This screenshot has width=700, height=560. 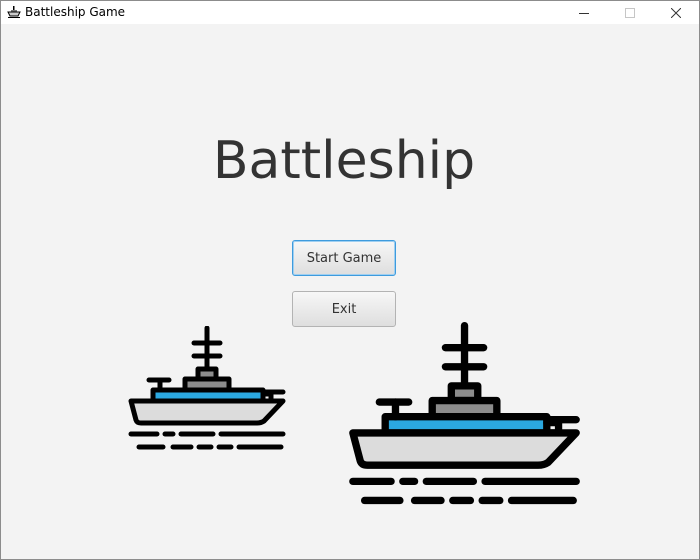 I want to click on close-button, so click(x=676, y=12).